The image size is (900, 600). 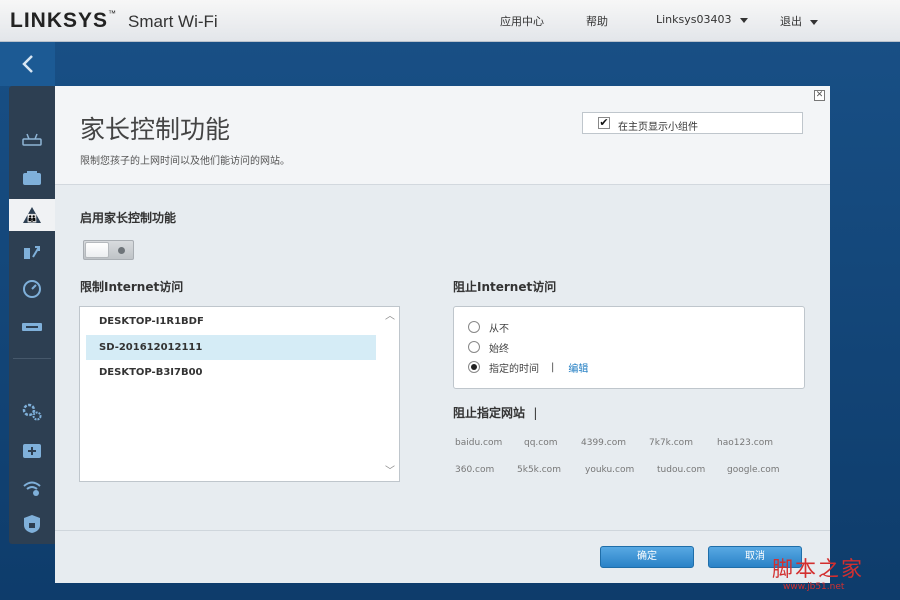 What do you see at coordinates (231, 372) in the screenshot?
I see `list-item: DESKTOP-B3I7B00` at bounding box center [231, 372].